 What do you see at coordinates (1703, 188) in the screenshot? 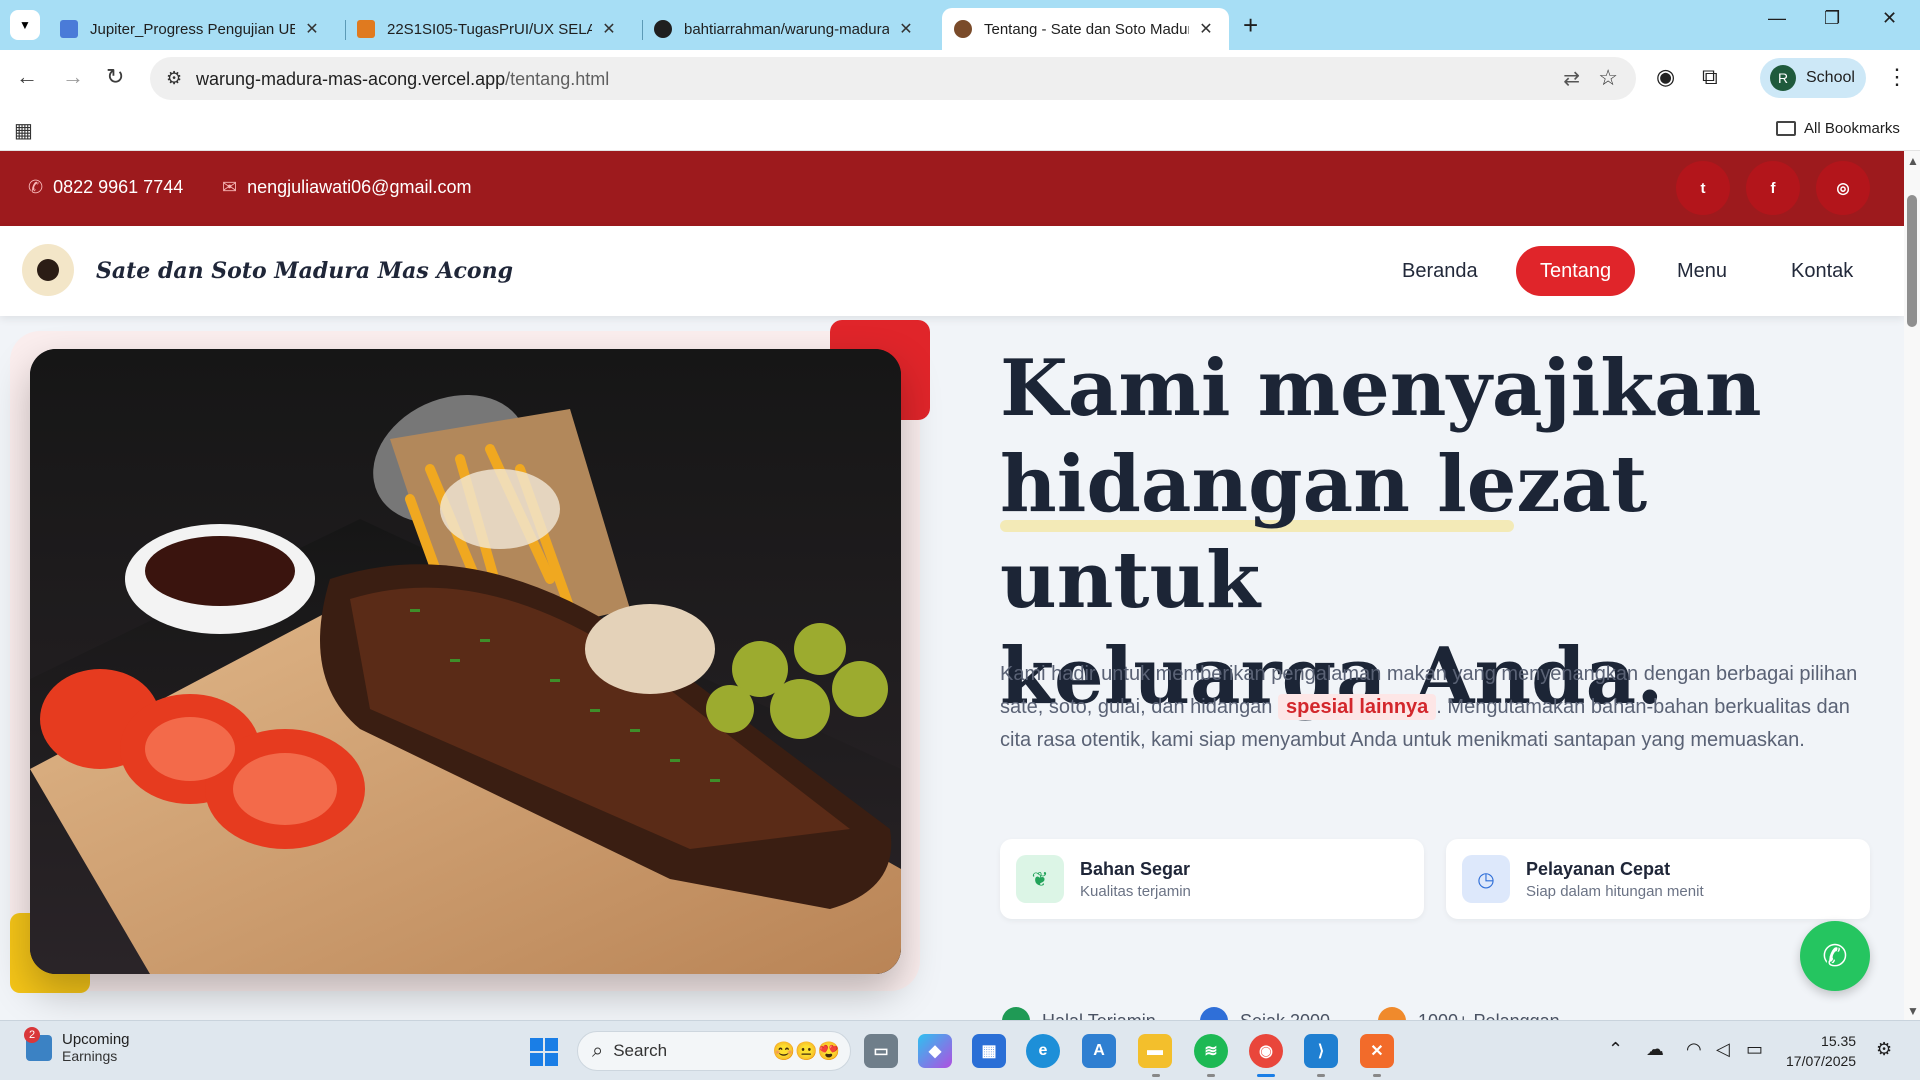
I see `twitter-icon: t` at bounding box center [1703, 188].